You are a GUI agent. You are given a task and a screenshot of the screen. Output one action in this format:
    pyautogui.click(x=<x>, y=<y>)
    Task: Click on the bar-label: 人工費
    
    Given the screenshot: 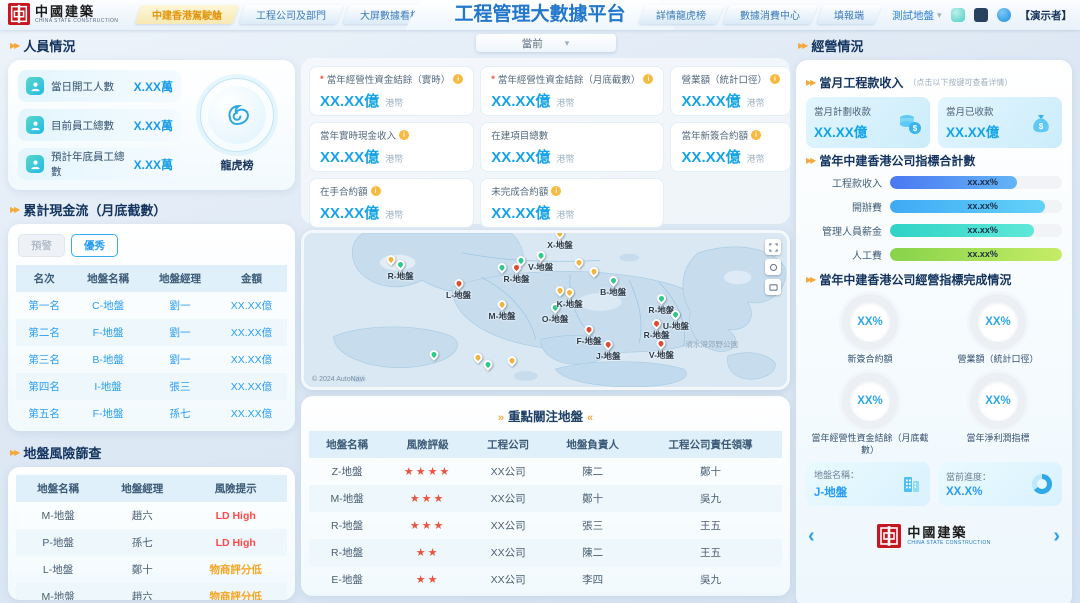 What is the action you would take?
    pyautogui.click(x=867, y=256)
    